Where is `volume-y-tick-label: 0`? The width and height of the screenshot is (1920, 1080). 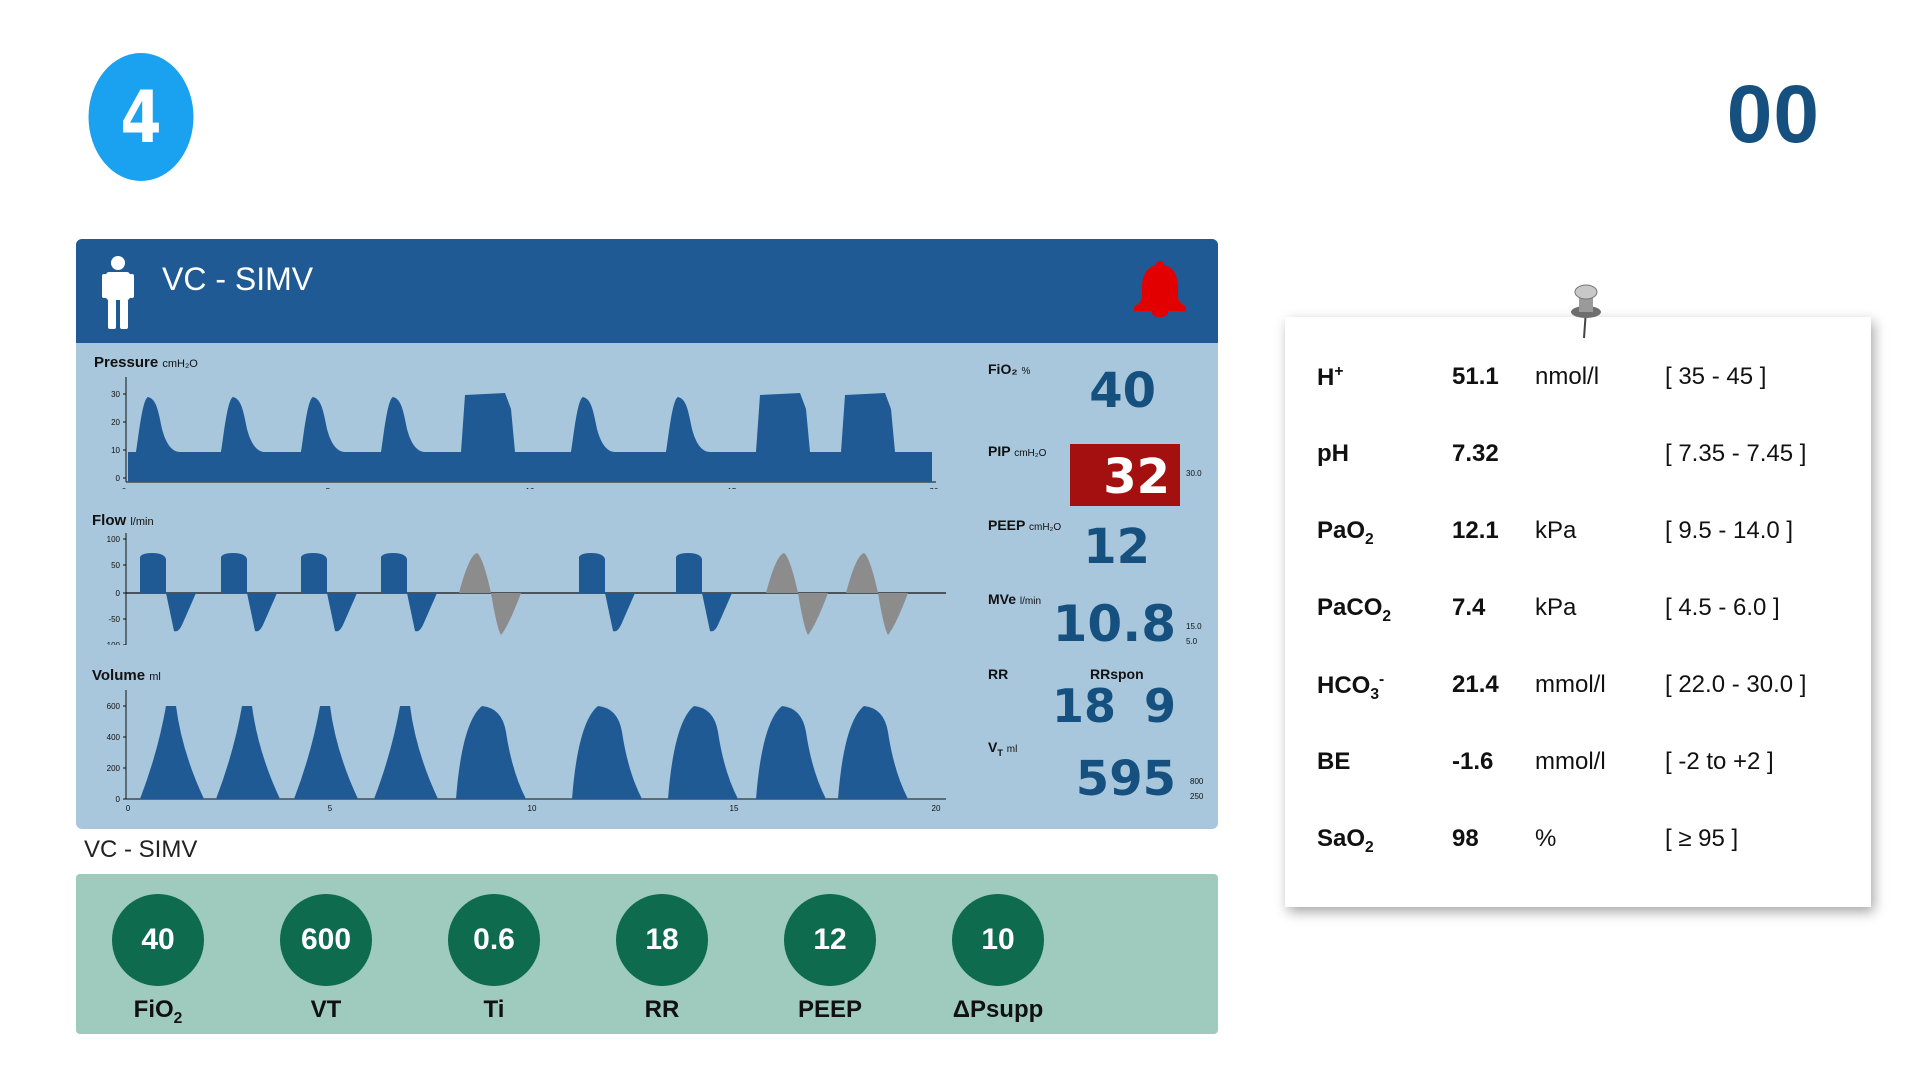 volume-y-tick-label: 0 is located at coordinates (118, 799).